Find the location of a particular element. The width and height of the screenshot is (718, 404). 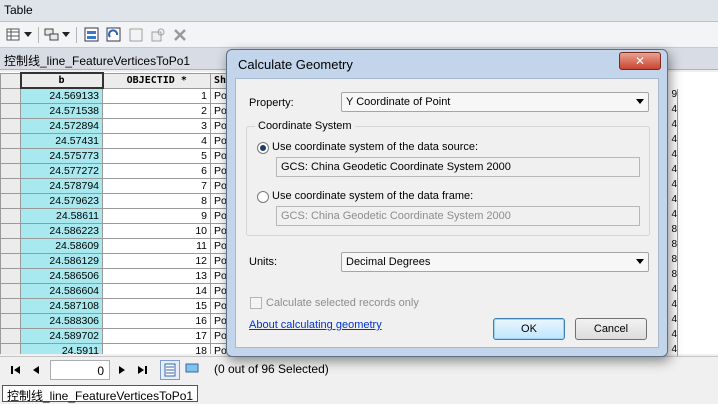

bottom-table-tab: 控制线_line_FeatureVerticesToPo1 is located at coordinates (100, 394).